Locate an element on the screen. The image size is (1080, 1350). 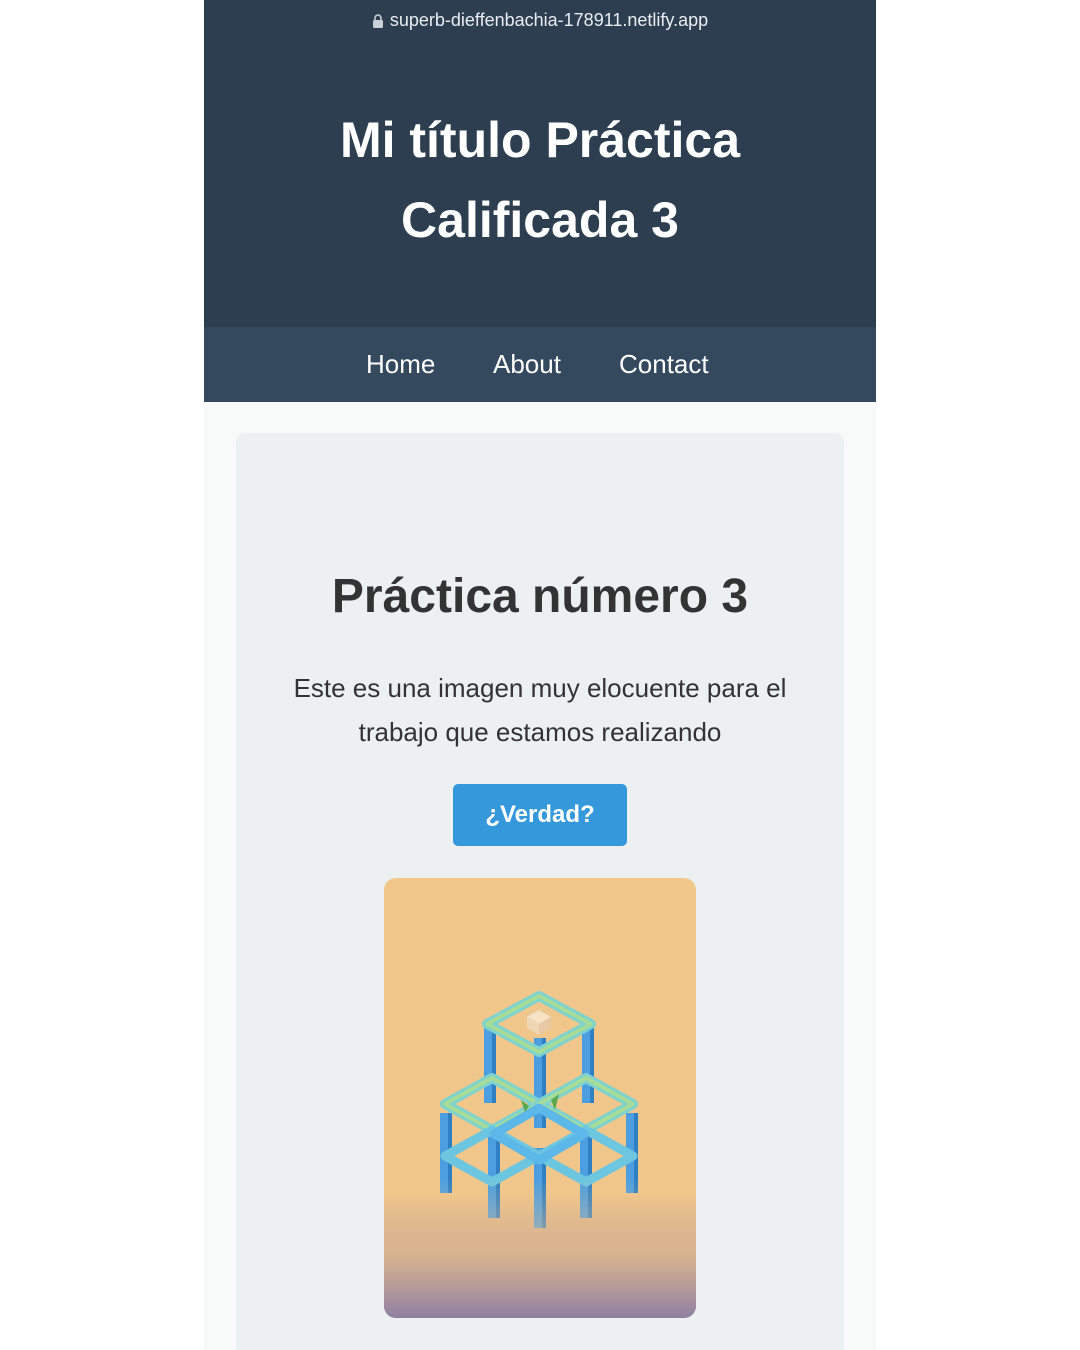
main-nav: Home About Contact is located at coordinates (540, 364).